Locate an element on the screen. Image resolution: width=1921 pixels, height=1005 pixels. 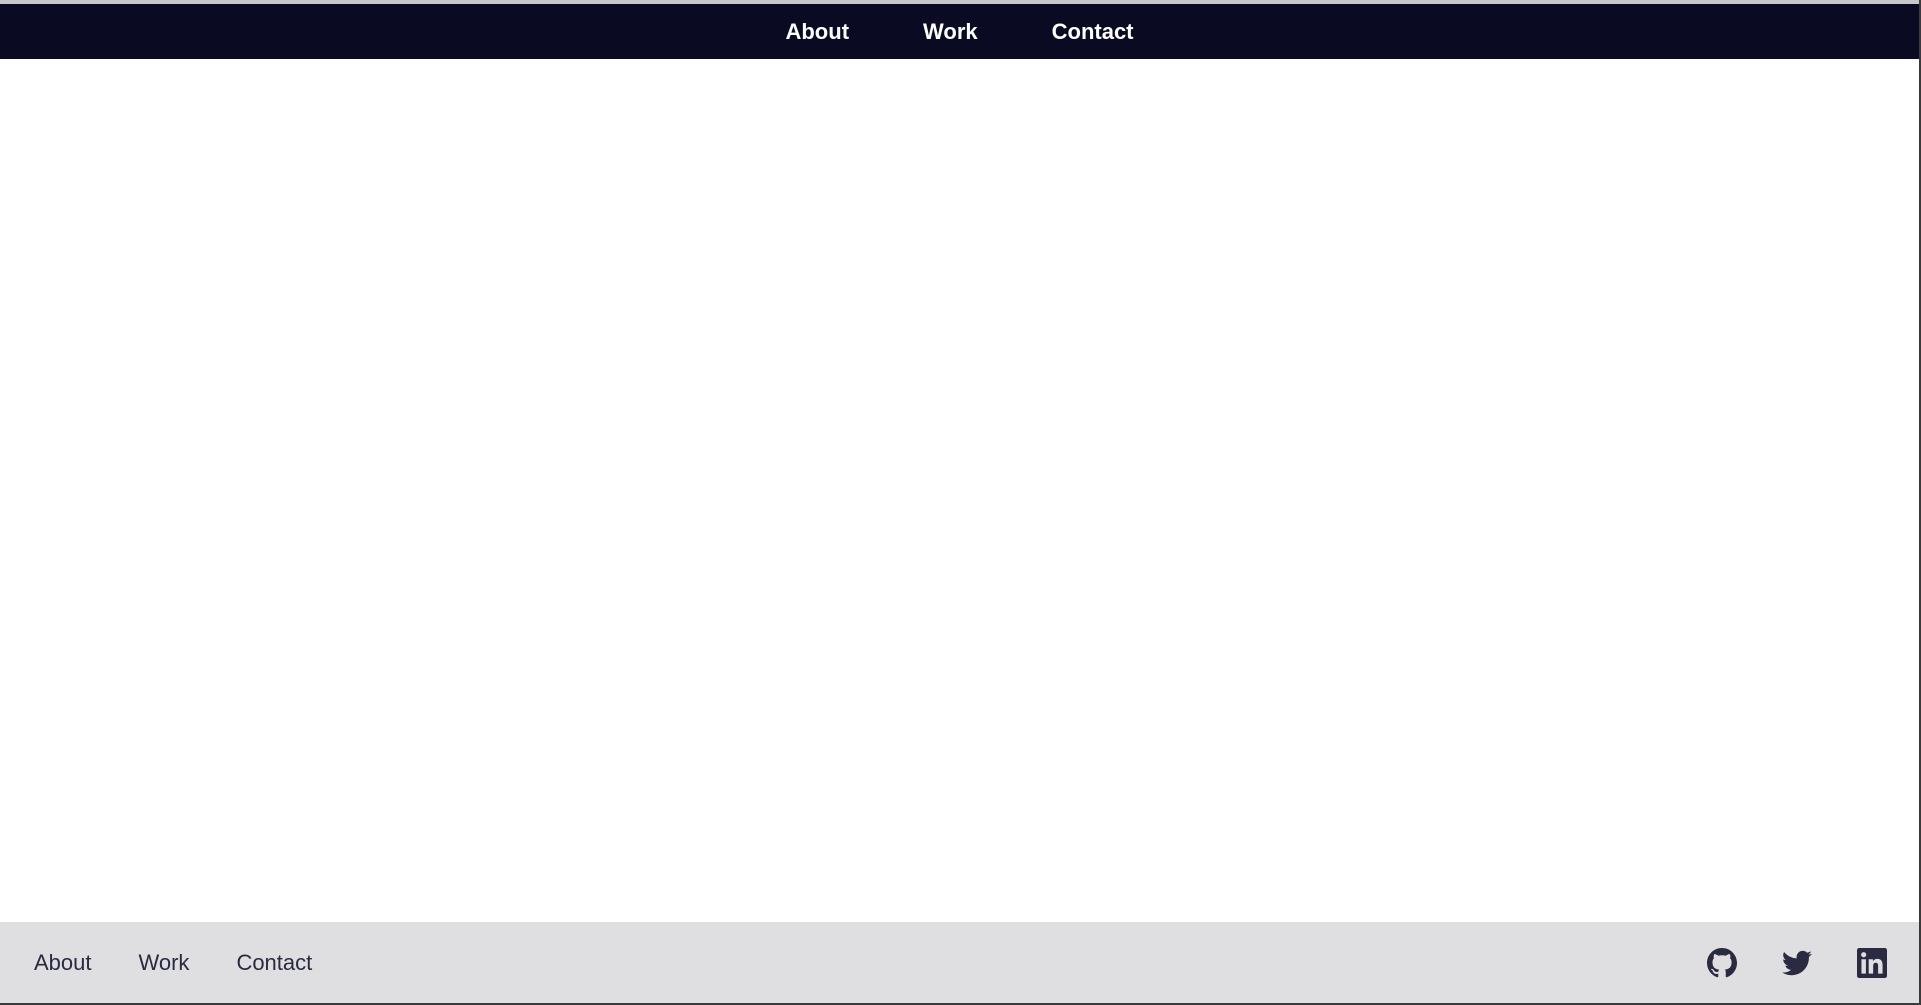
github-icon is located at coordinates (1722, 962).